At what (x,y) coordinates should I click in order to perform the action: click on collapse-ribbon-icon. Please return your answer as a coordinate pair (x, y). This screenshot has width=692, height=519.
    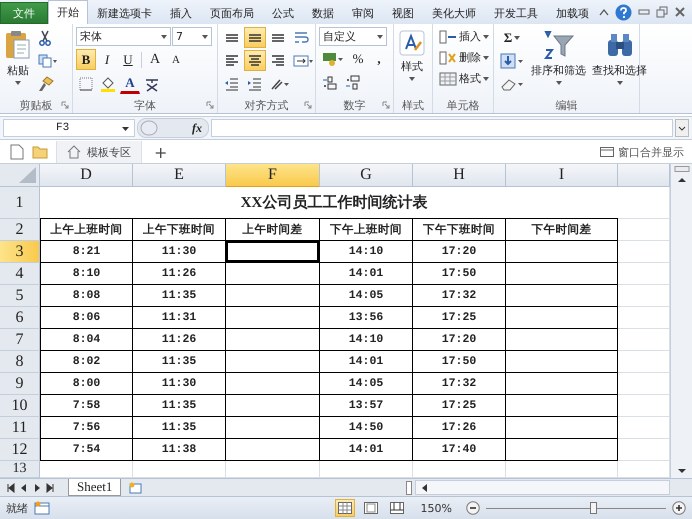
    Looking at the image, I should click on (604, 12).